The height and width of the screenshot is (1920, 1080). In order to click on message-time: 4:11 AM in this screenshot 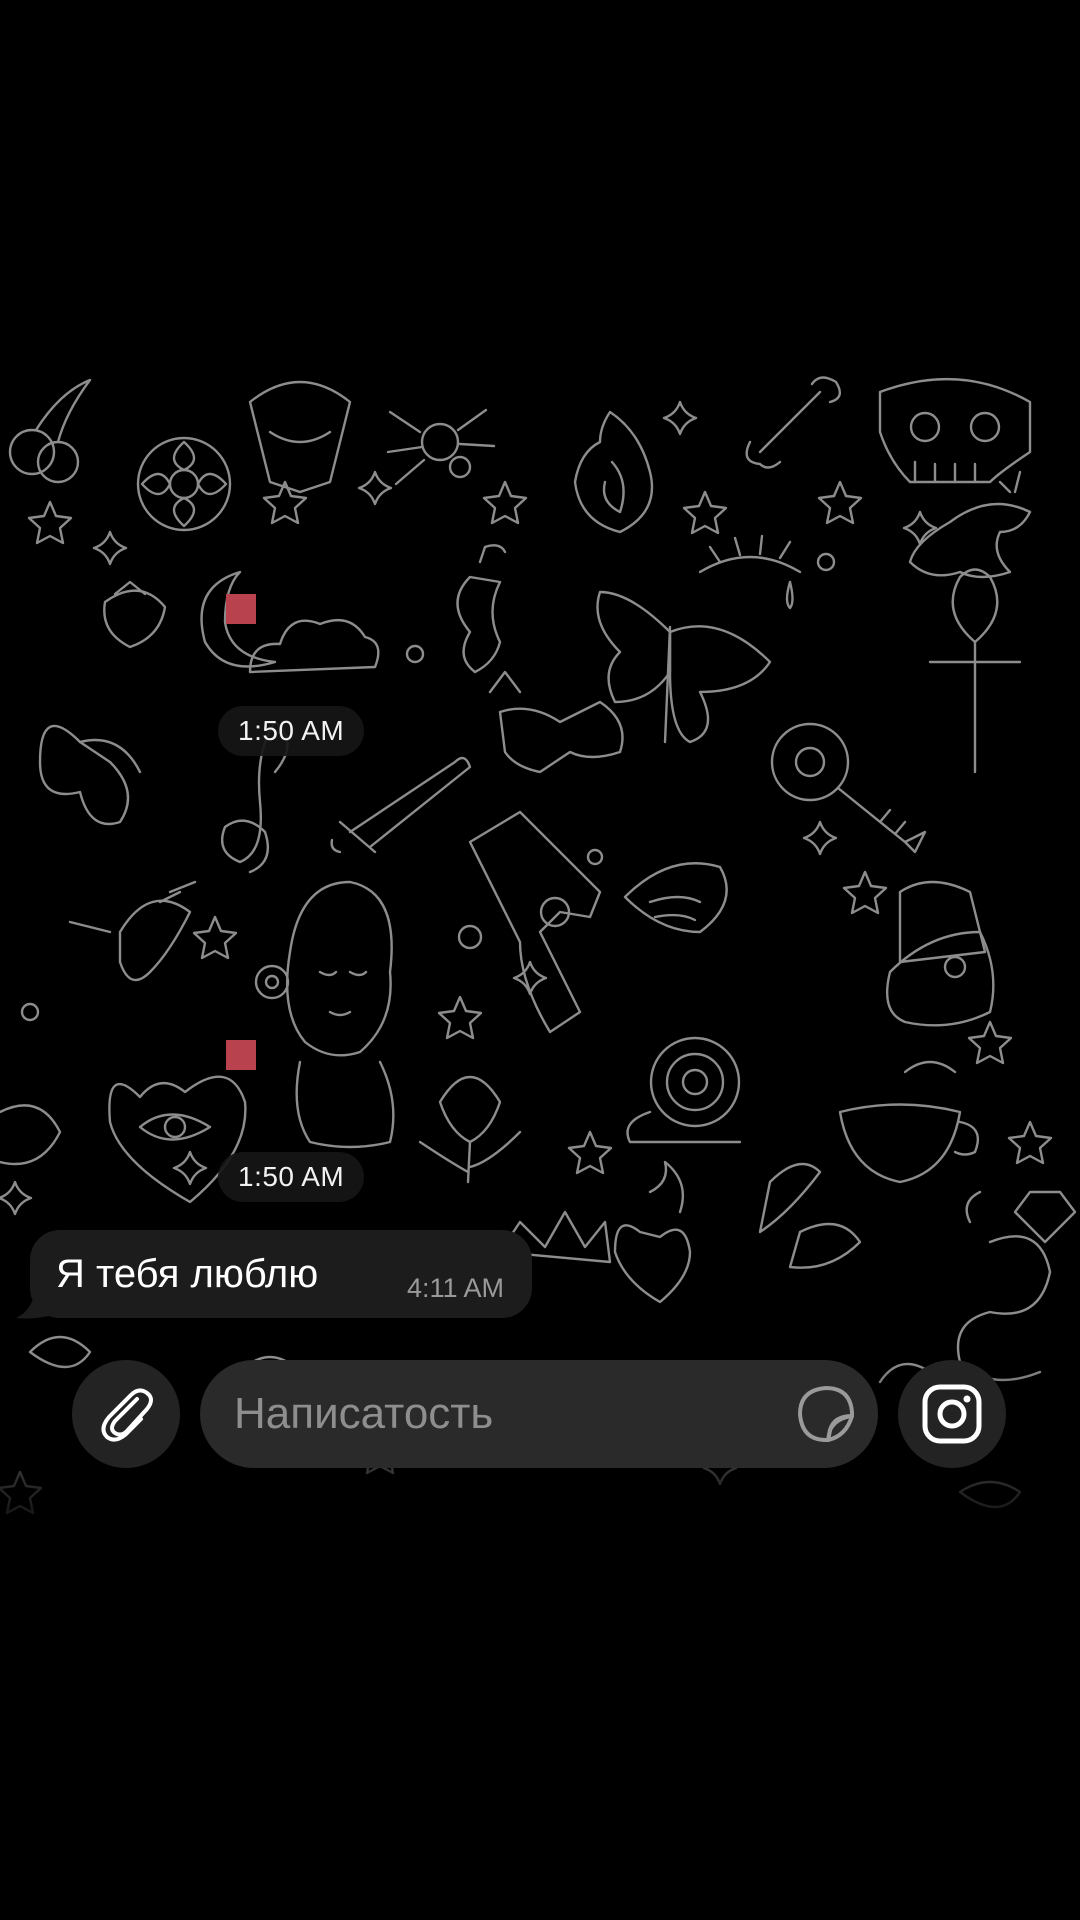, I will do `click(455, 1288)`.